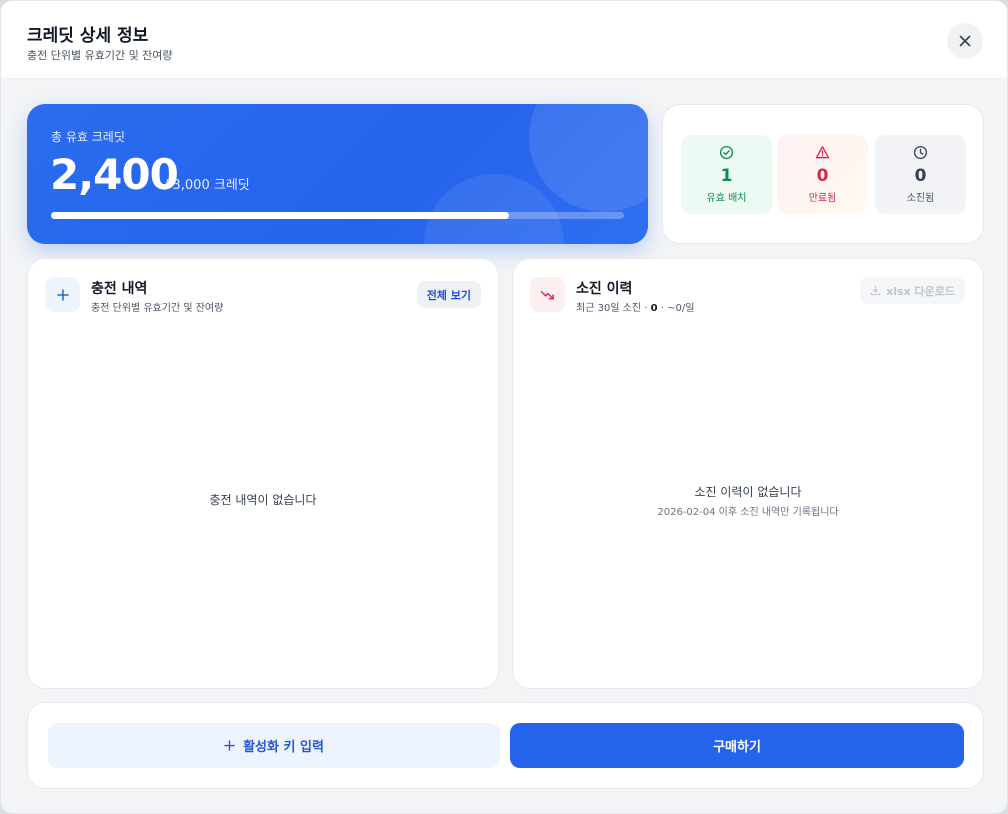 This screenshot has width=1008, height=814. Describe the element at coordinates (283, 747) in the screenshot. I see `activation-key-label: 활성화 키 입력` at that location.